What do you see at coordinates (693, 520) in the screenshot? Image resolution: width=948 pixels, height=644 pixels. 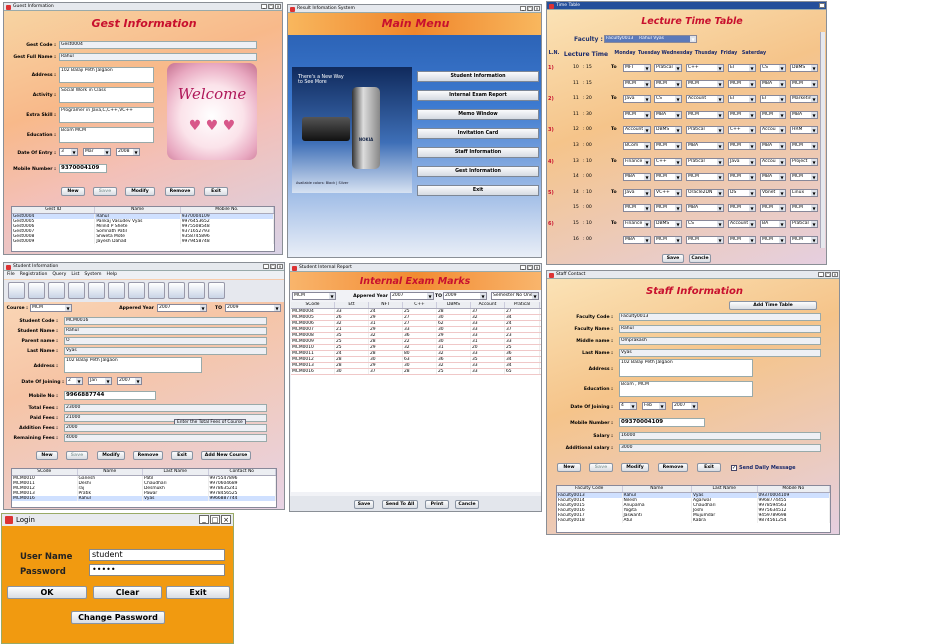 I see `table-row: Faculty0018 Atul Kabra 9874561254` at bounding box center [693, 520].